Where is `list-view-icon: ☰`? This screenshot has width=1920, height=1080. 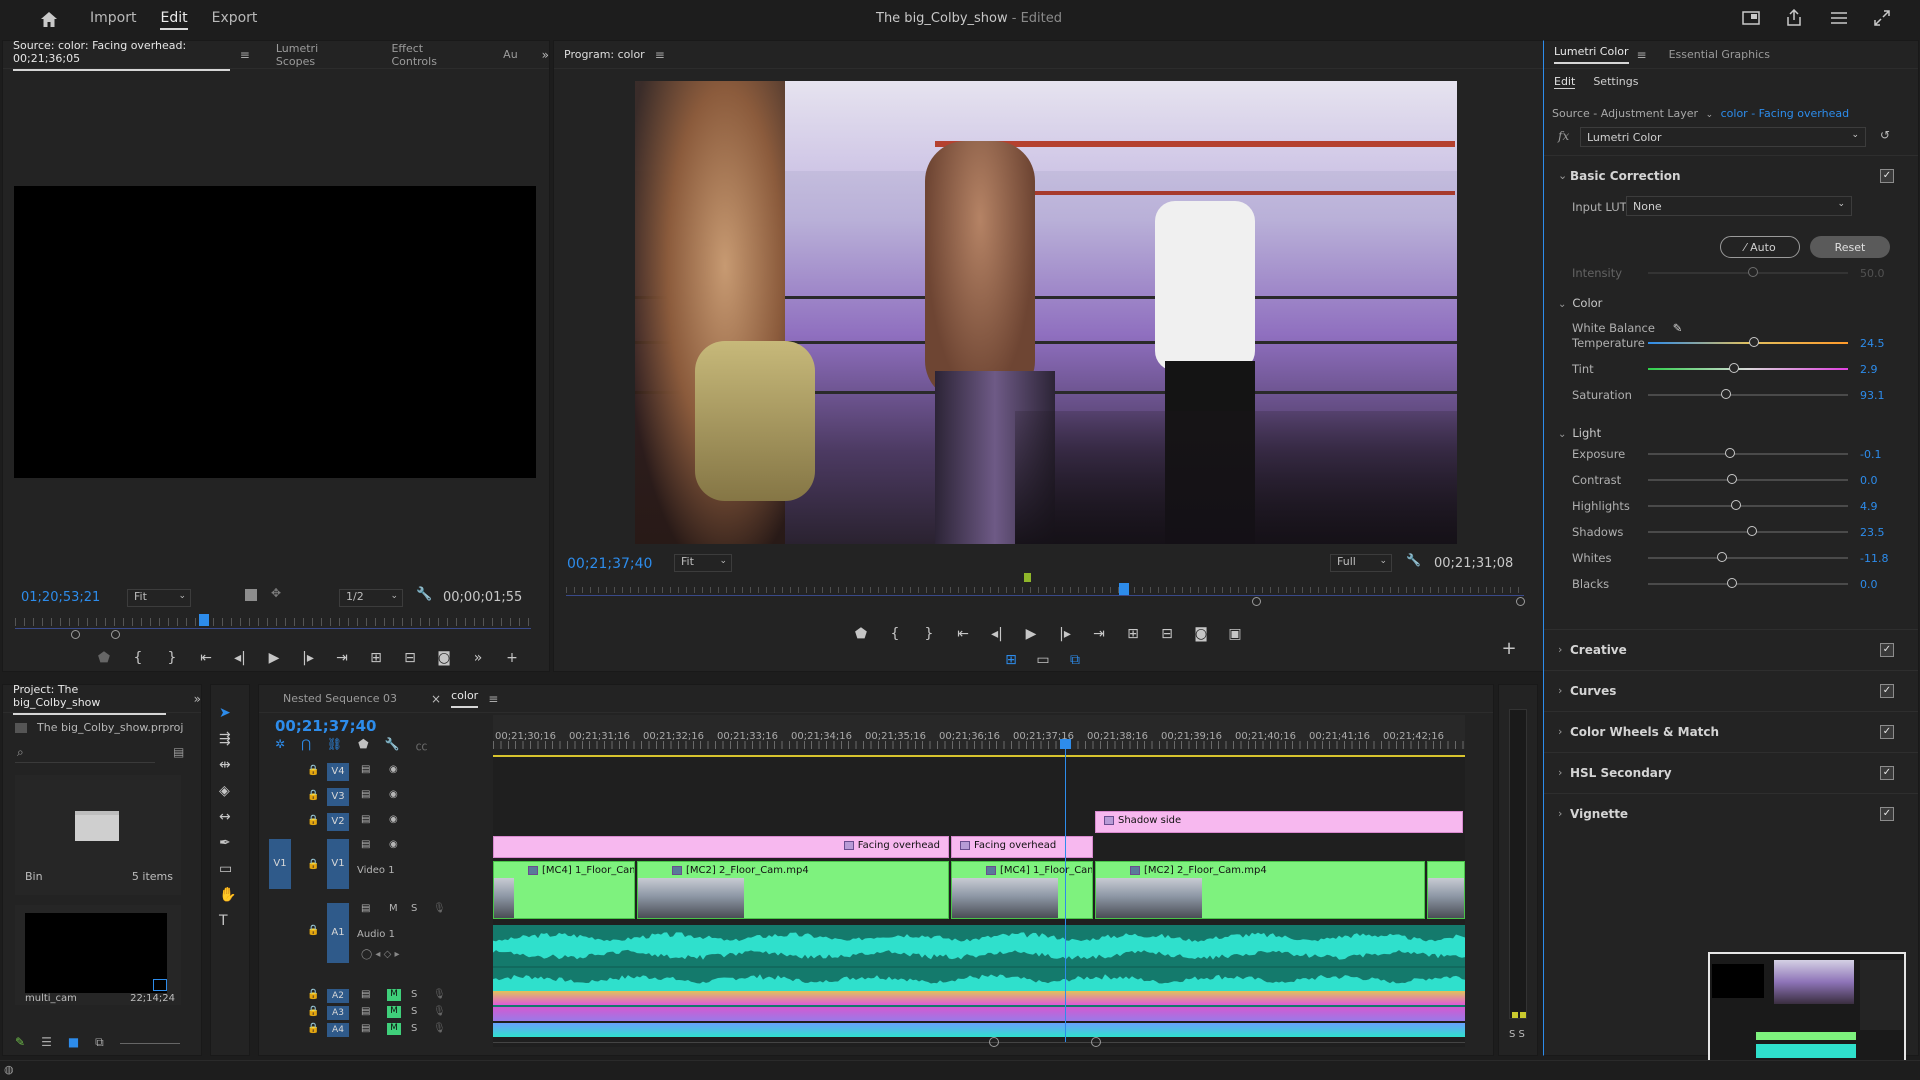 list-view-icon: ☰ is located at coordinates (46, 1042).